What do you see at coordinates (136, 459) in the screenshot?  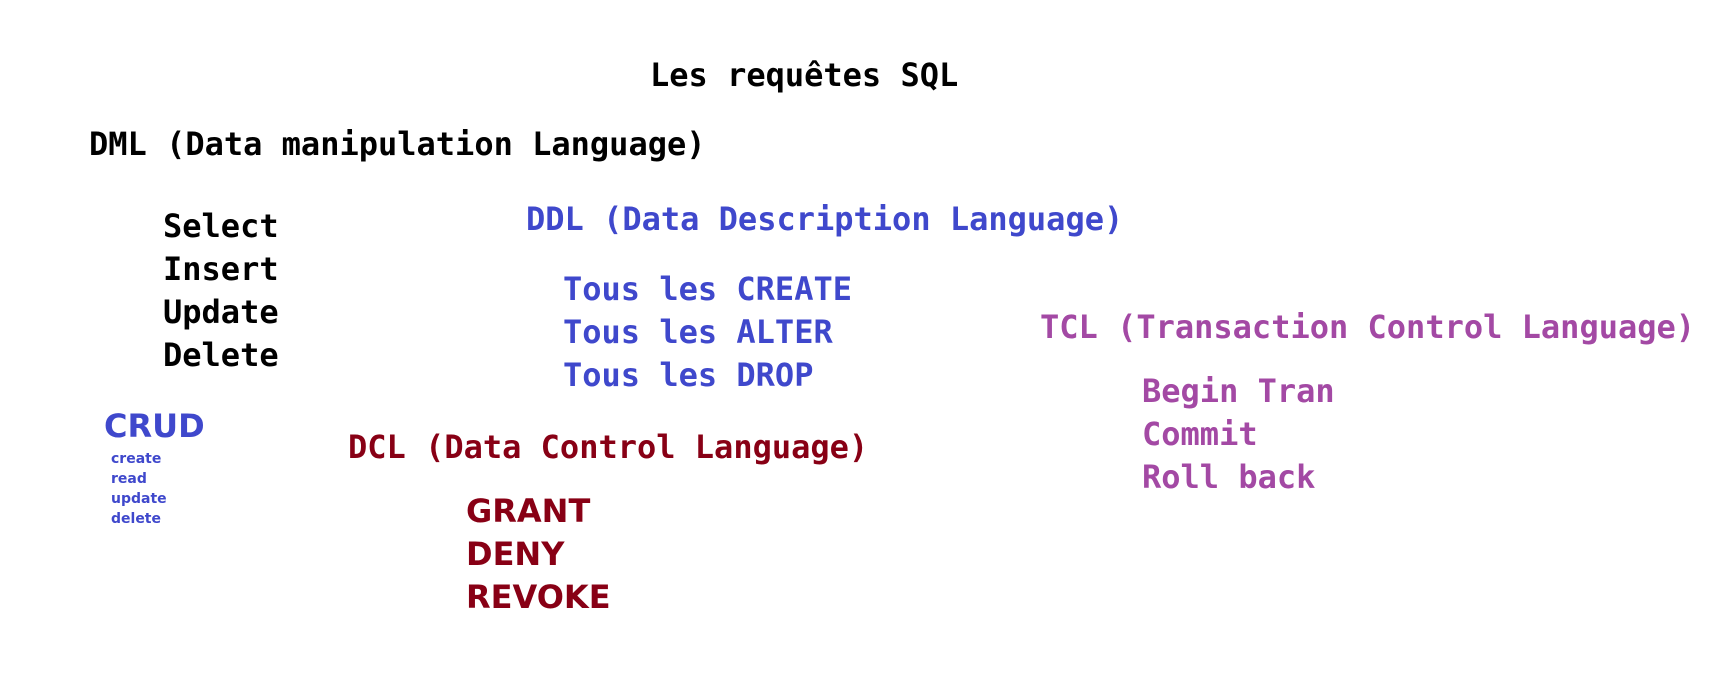 I see `crud-item-create: create` at bounding box center [136, 459].